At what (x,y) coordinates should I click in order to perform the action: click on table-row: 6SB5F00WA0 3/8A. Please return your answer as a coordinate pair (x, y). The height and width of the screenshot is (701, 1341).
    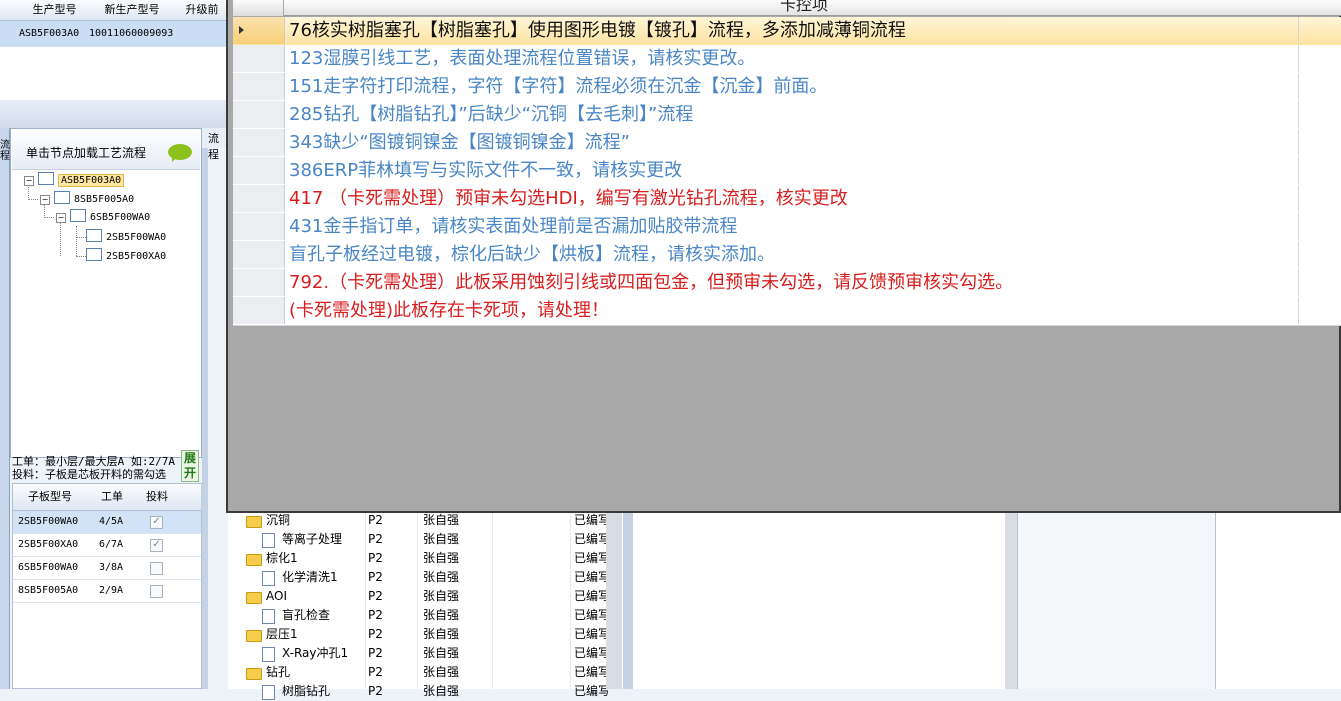
    Looking at the image, I should click on (107, 568).